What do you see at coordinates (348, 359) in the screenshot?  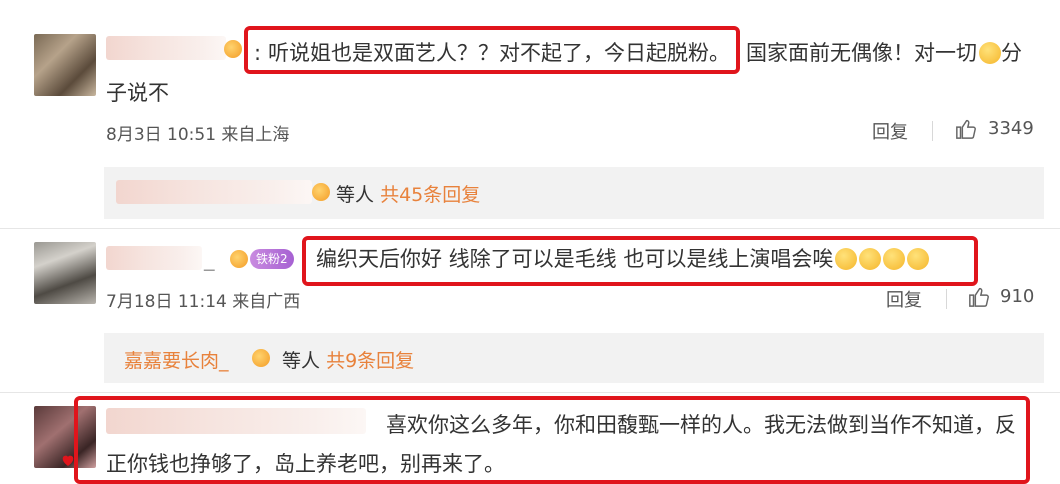 I see `reply-summary-text: 等人 共9条回复` at bounding box center [348, 359].